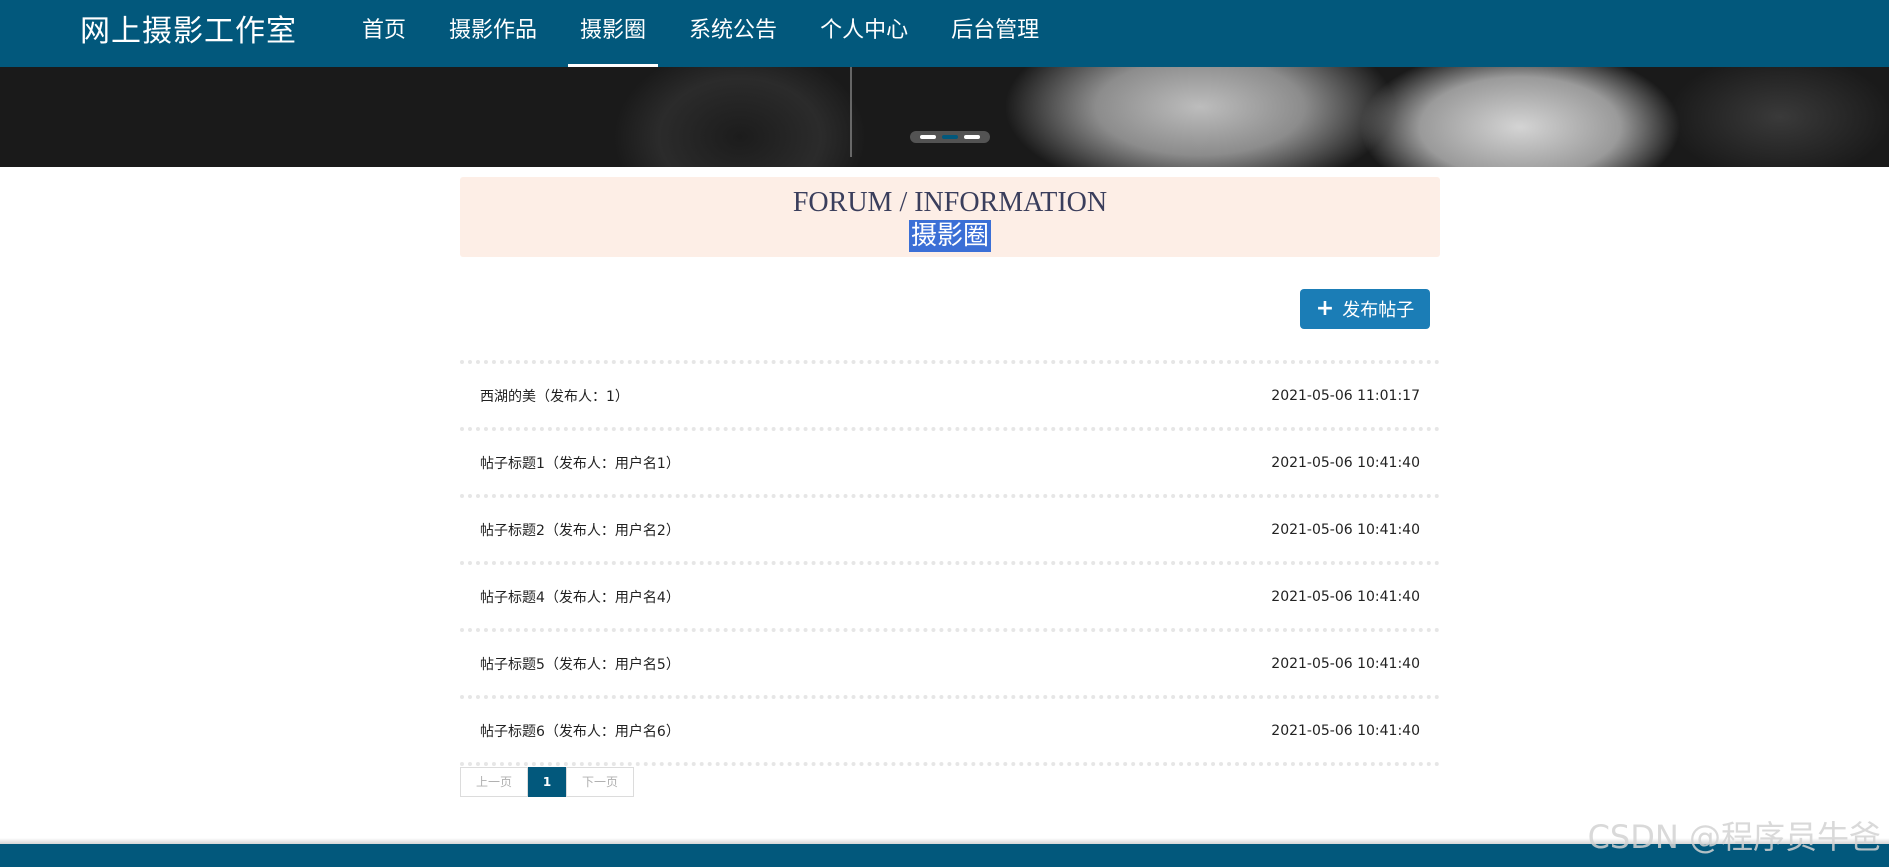 Image resolution: width=1889 pixels, height=867 pixels. I want to click on section-title-cn: 摄影圈, so click(949, 236).